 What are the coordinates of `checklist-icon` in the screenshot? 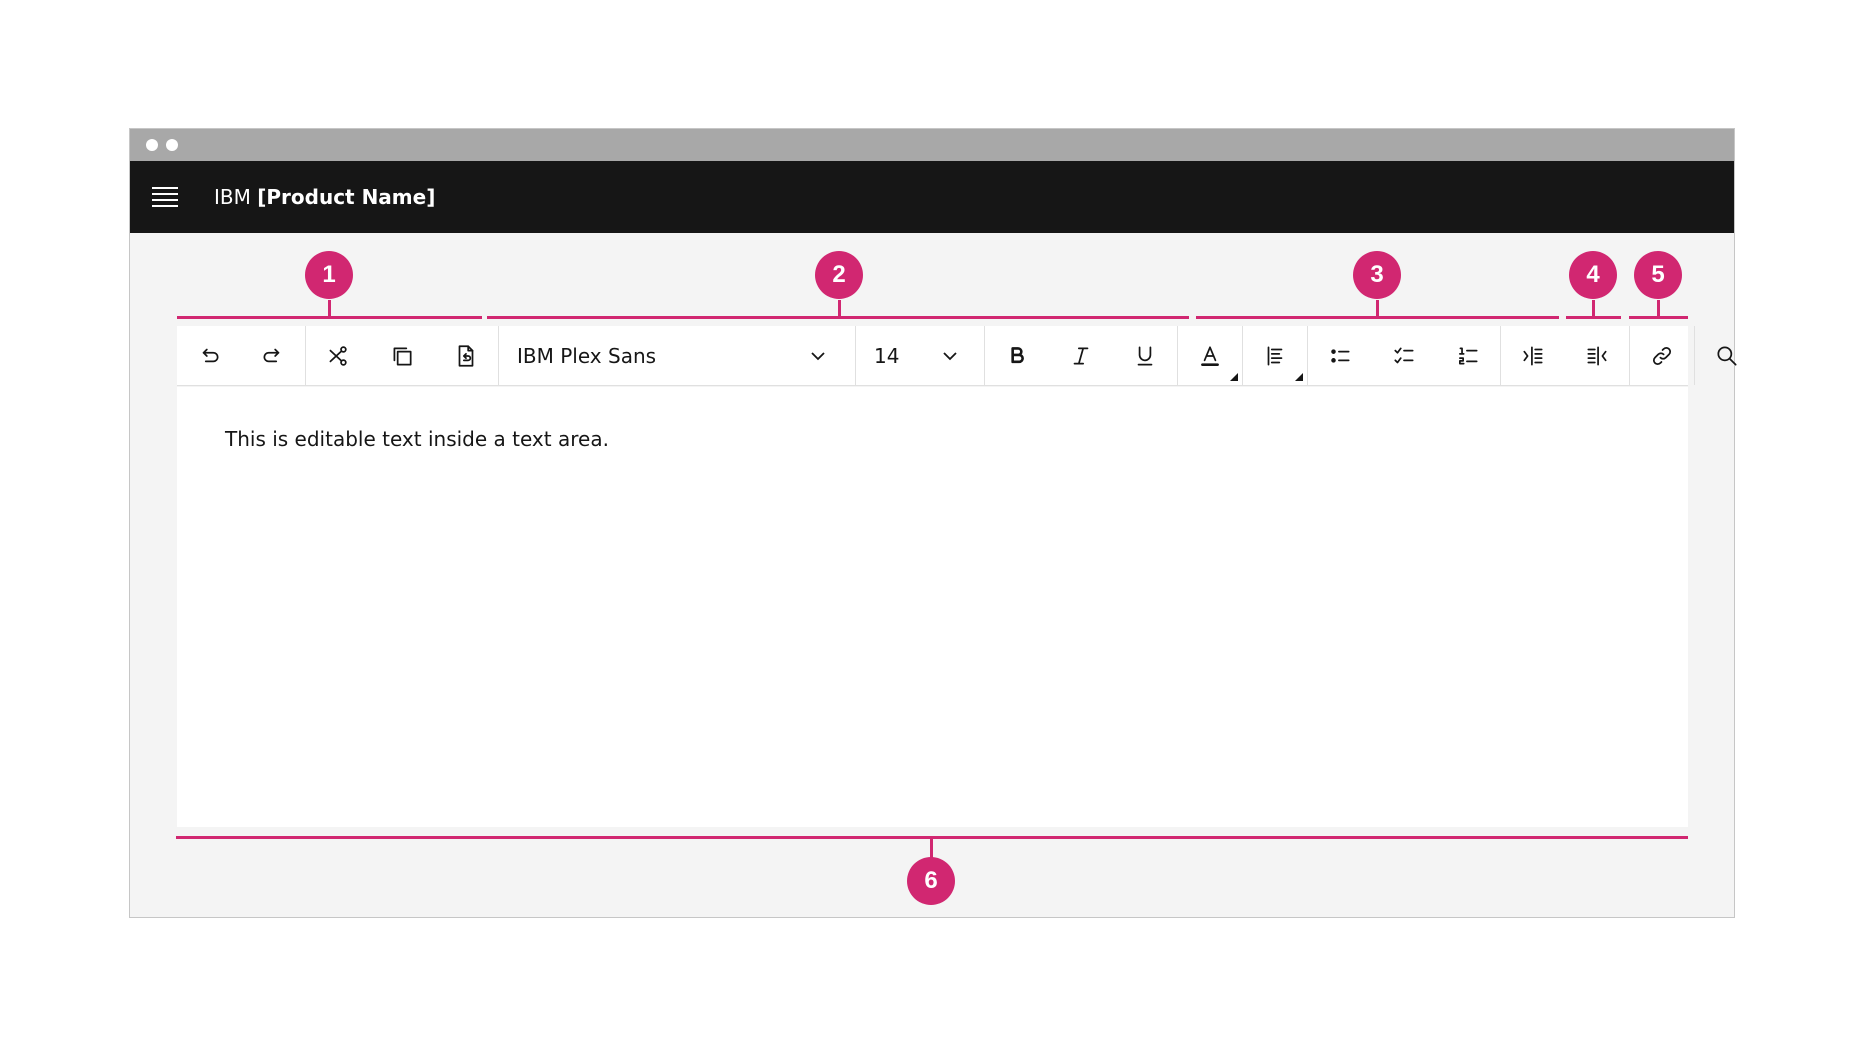 It's located at (1404, 355).